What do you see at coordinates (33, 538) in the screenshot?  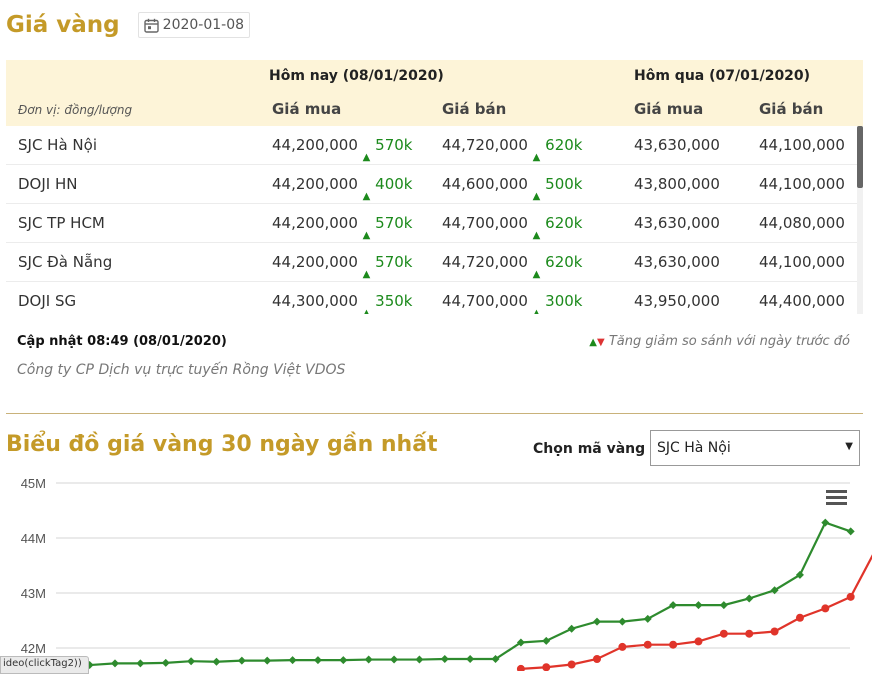 I see `y-tick-label: 44M` at bounding box center [33, 538].